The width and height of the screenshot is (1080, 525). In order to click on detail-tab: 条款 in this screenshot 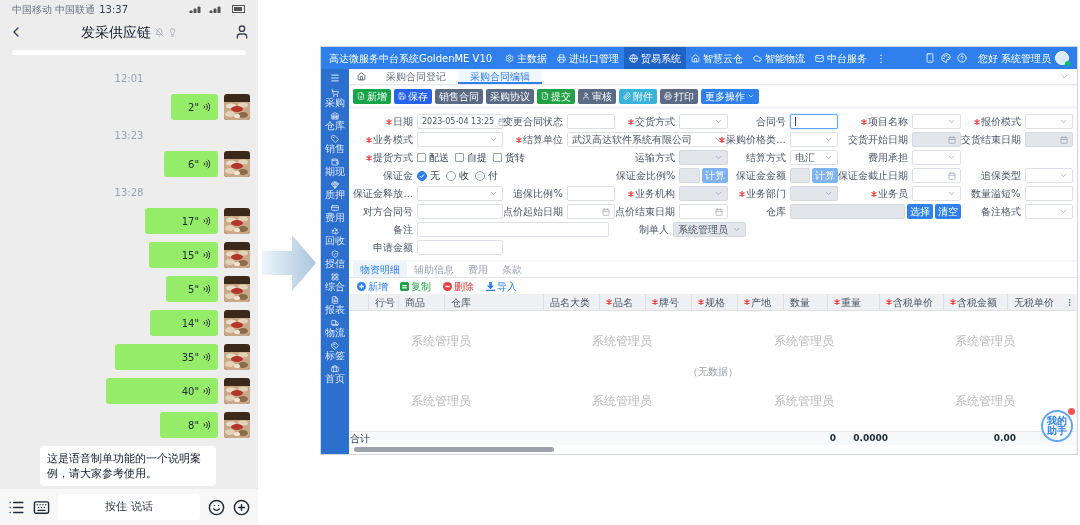, I will do `click(512, 269)`.